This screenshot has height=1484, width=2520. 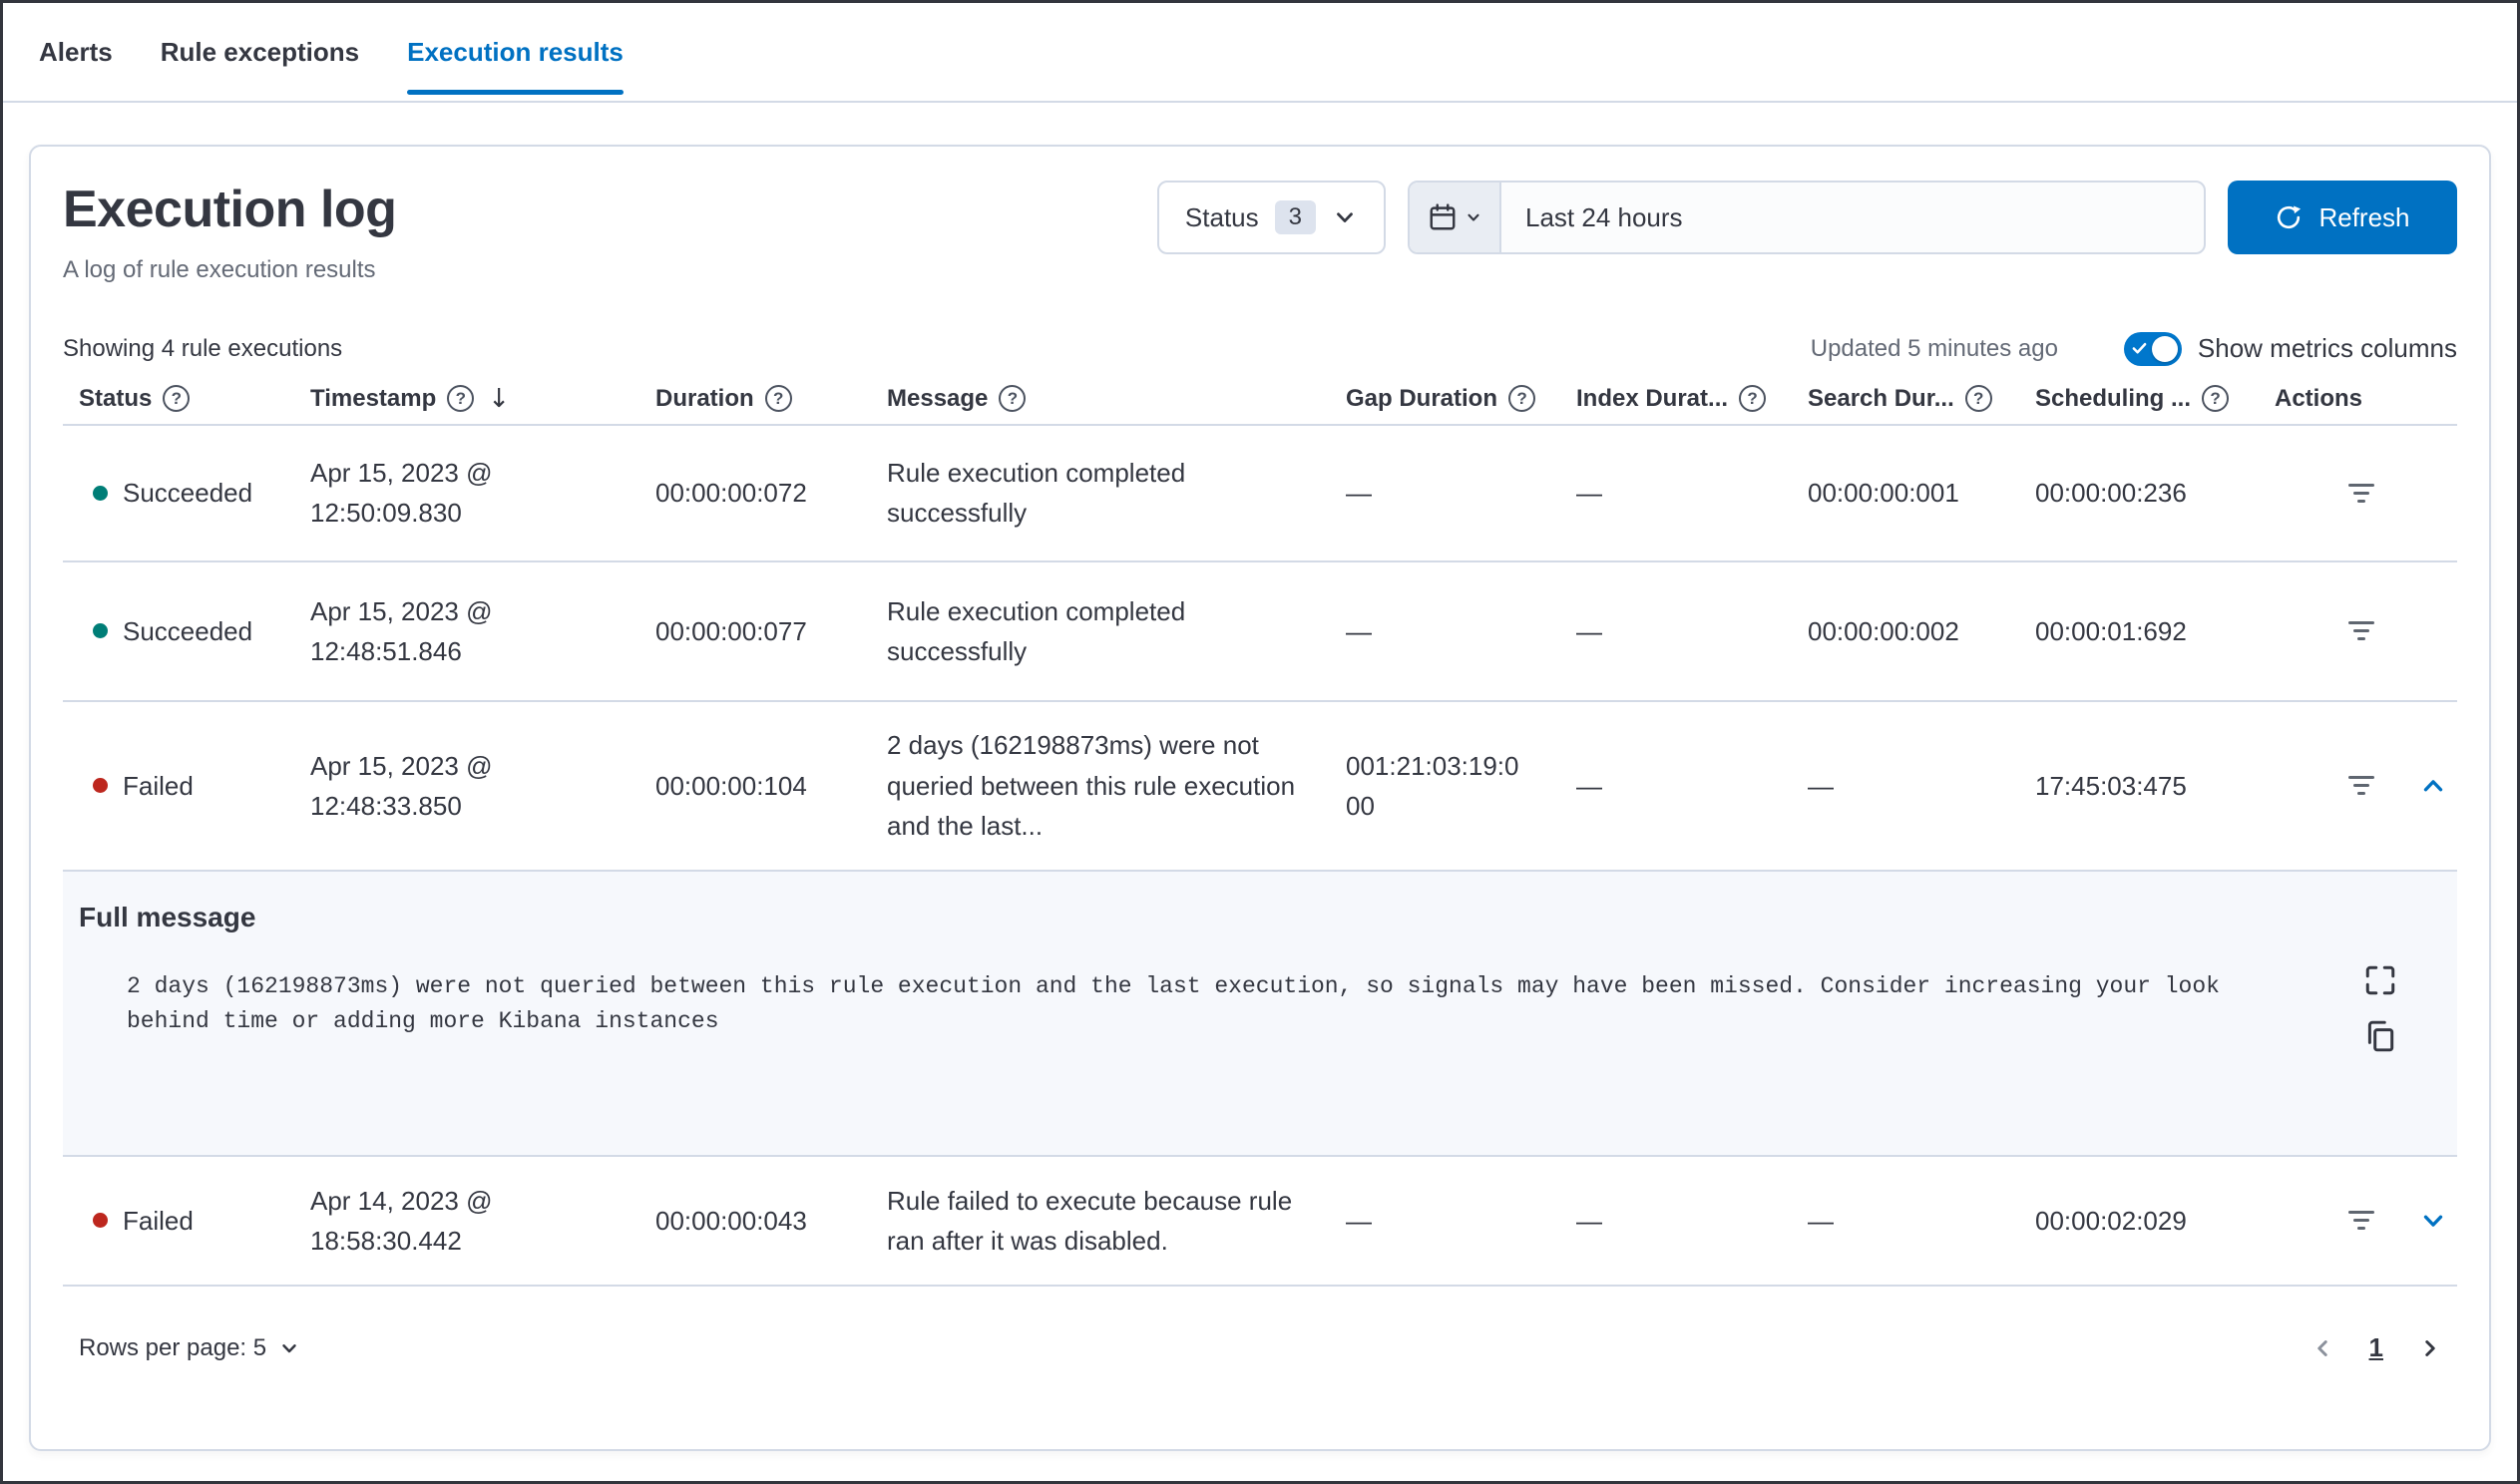 What do you see at coordinates (2376, 1347) in the screenshot?
I see `page-number-1: 1` at bounding box center [2376, 1347].